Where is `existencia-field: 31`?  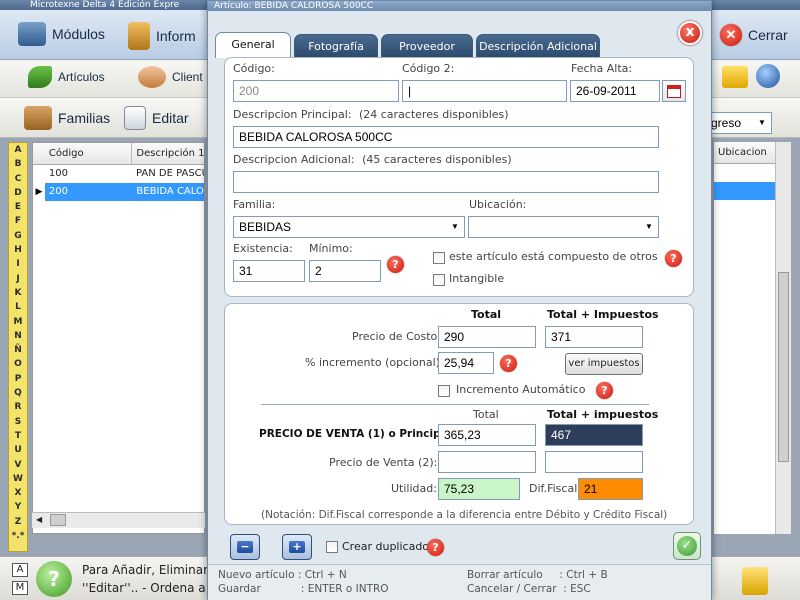 existencia-field: 31 is located at coordinates (269, 271).